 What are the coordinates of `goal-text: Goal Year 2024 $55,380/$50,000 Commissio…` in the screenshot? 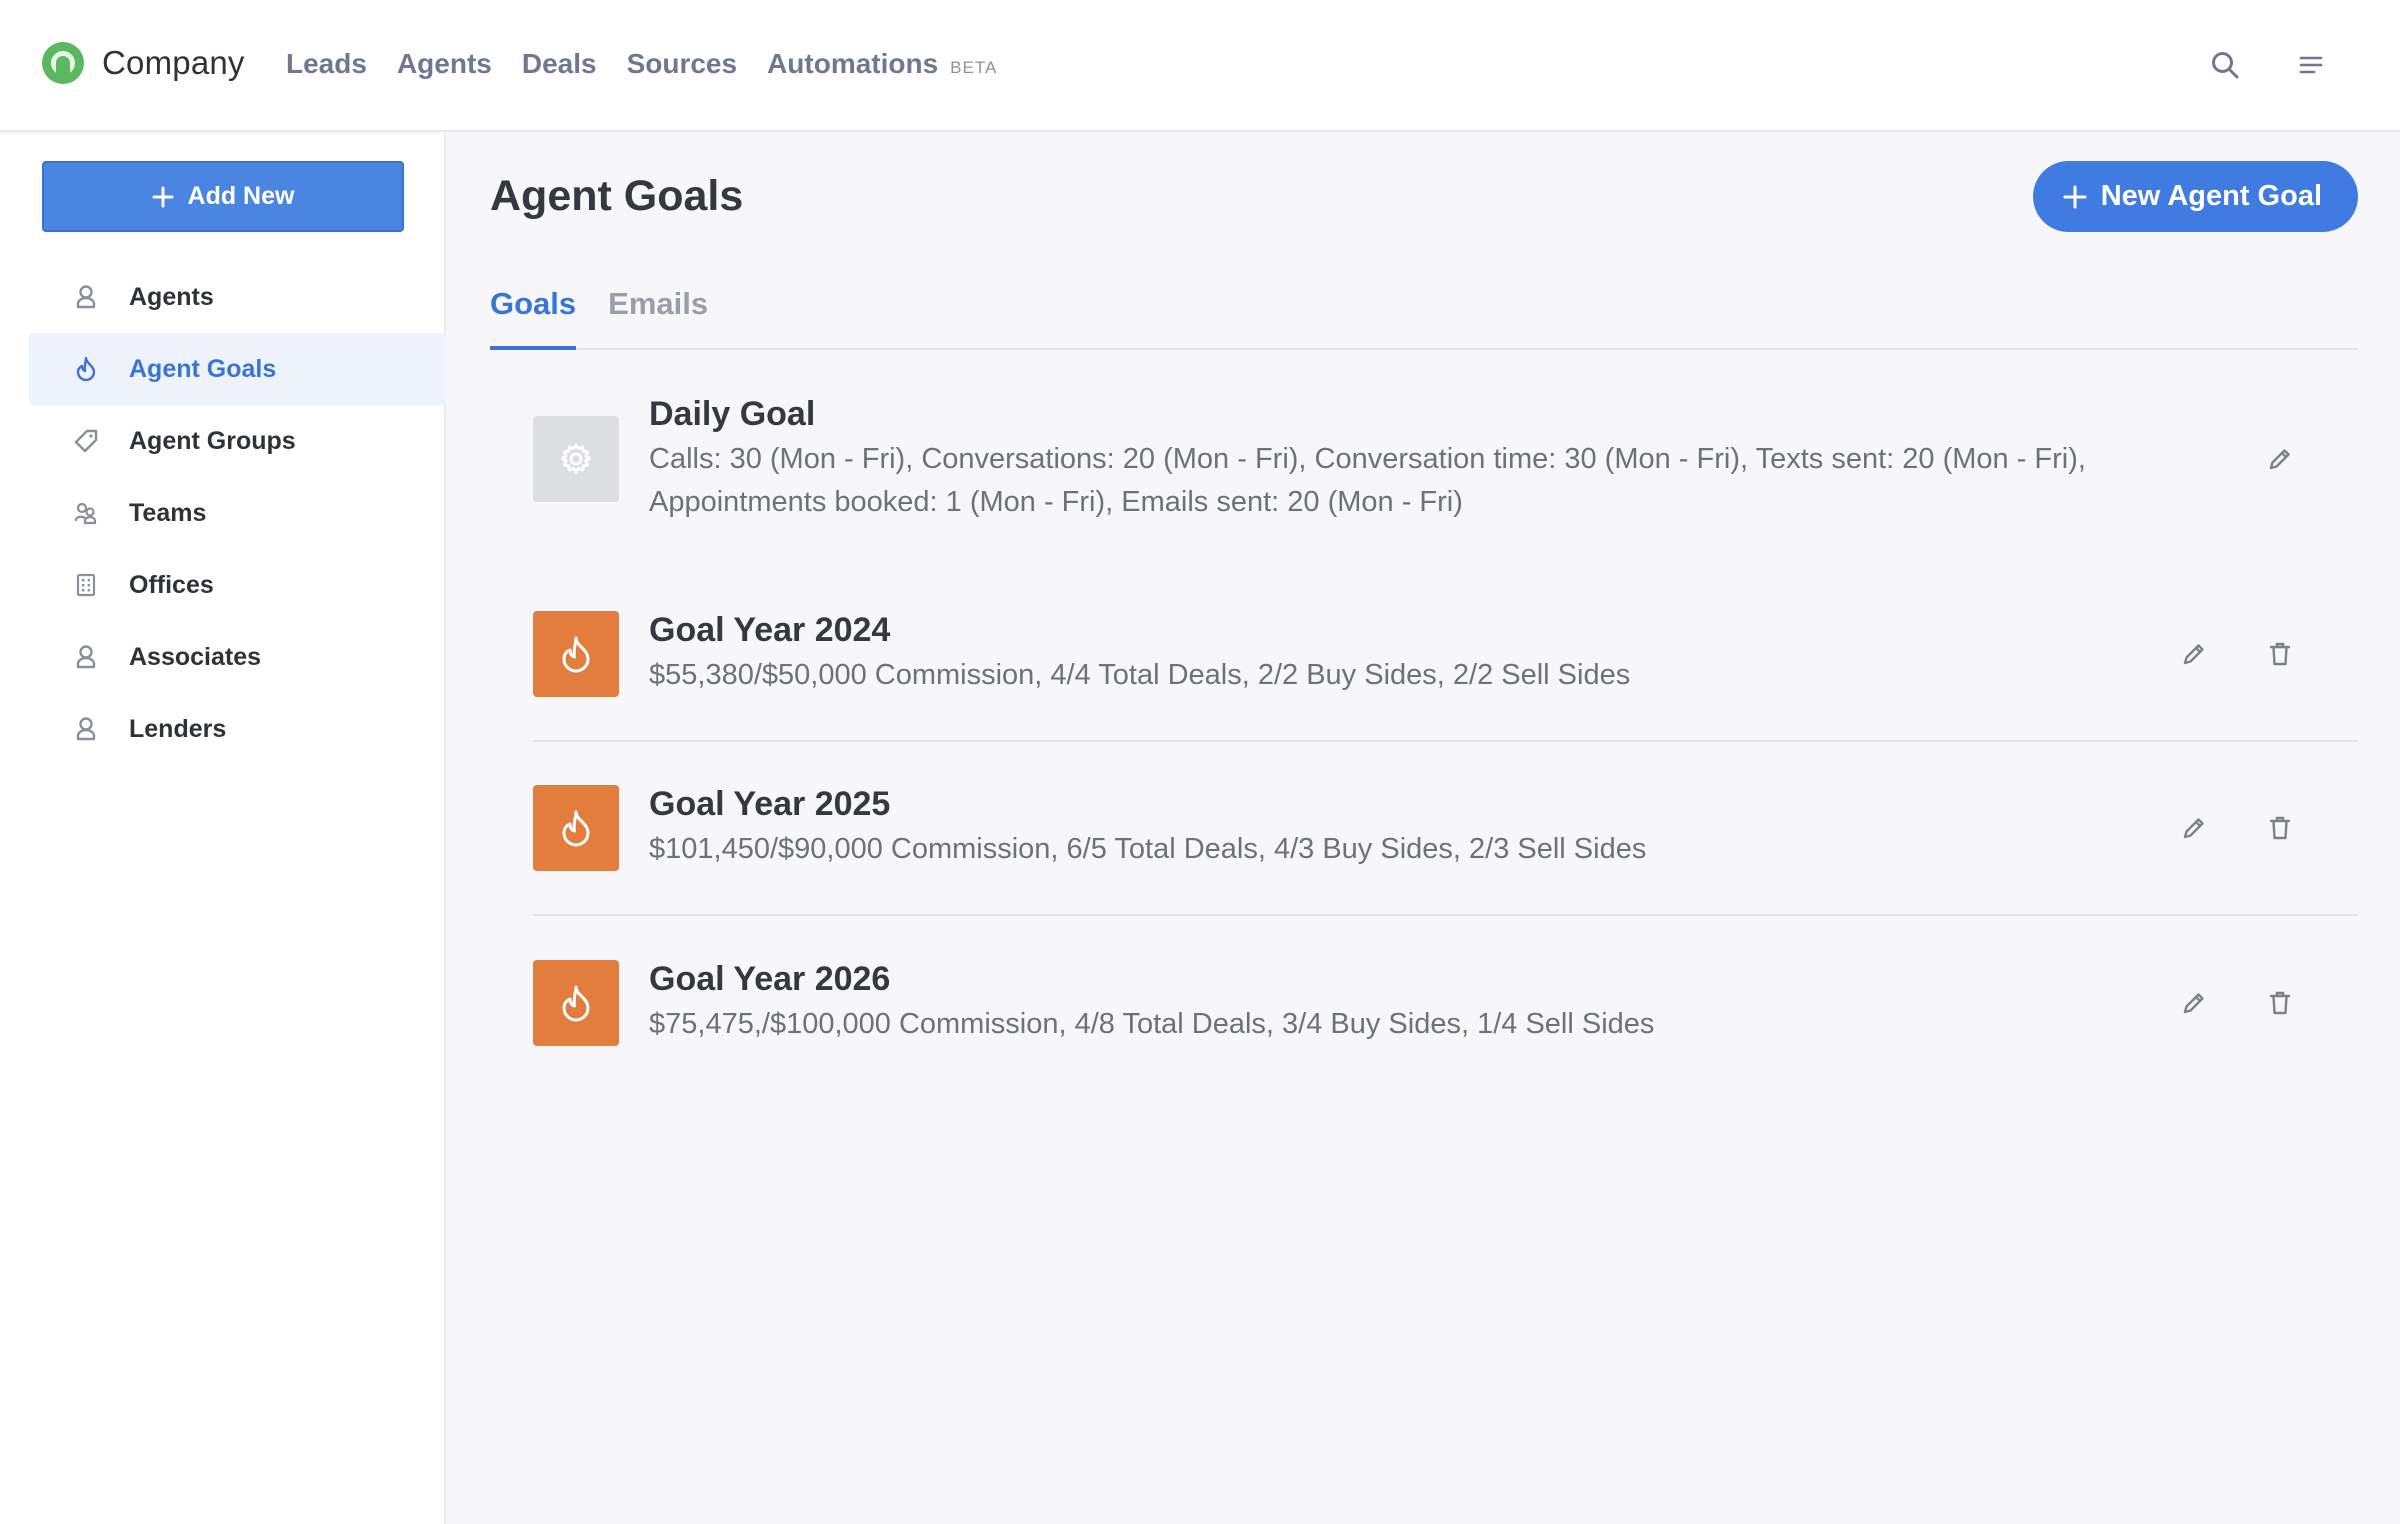 It's located at (1419, 654).